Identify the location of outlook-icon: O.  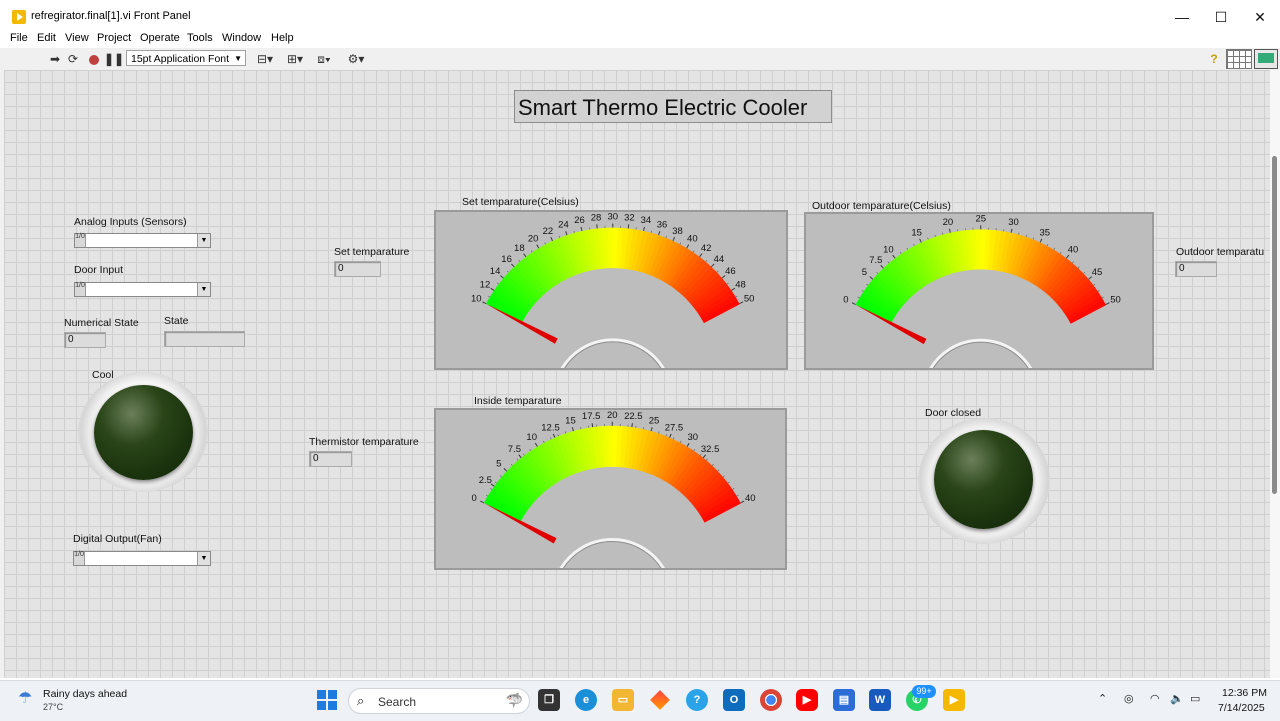
(734, 700).